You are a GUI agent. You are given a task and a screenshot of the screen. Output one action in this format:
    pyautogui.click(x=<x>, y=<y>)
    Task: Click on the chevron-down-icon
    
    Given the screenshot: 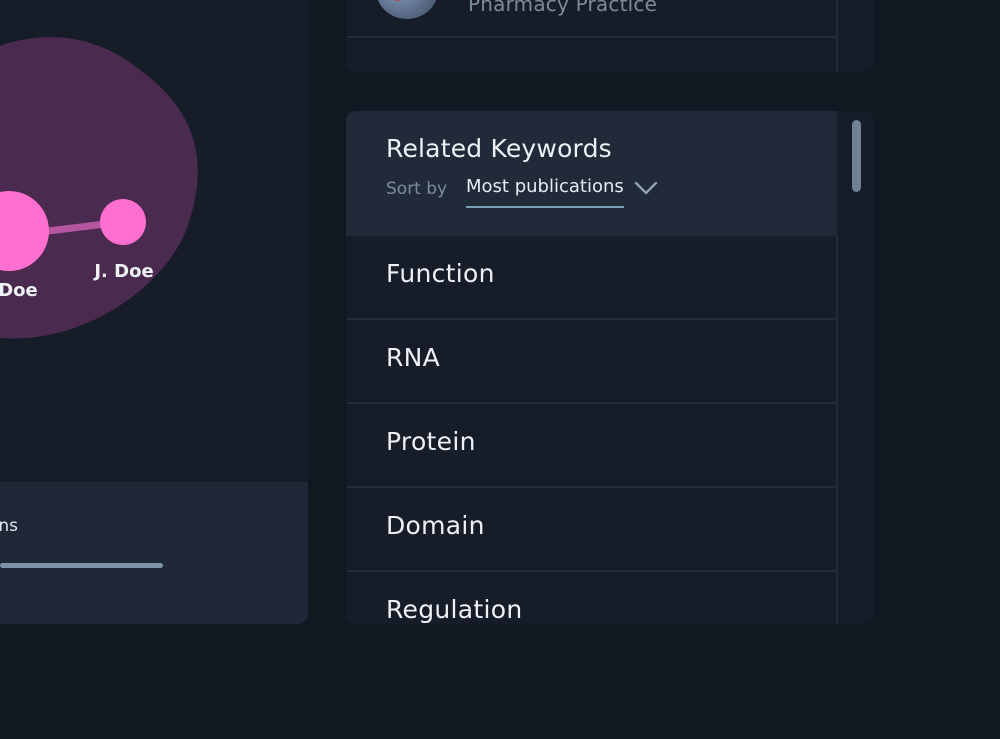 What is the action you would take?
    pyautogui.click(x=646, y=188)
    